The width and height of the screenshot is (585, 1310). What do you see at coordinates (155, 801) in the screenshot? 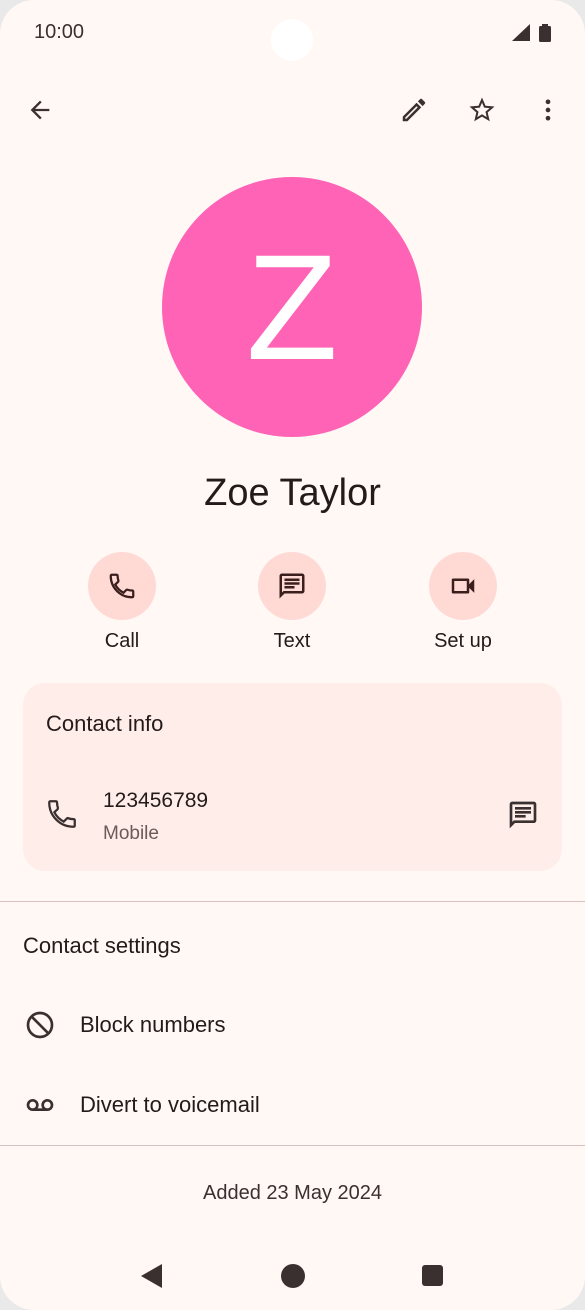
I see `phone-number: 123456789` at bounding box center [155, 801].